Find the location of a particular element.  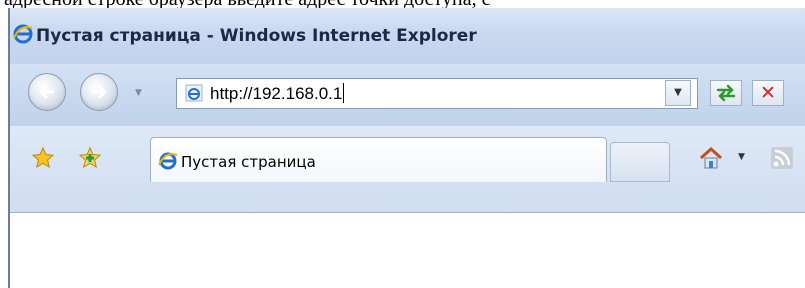

forward-arrow-icon is located at coordinates (99, 92).